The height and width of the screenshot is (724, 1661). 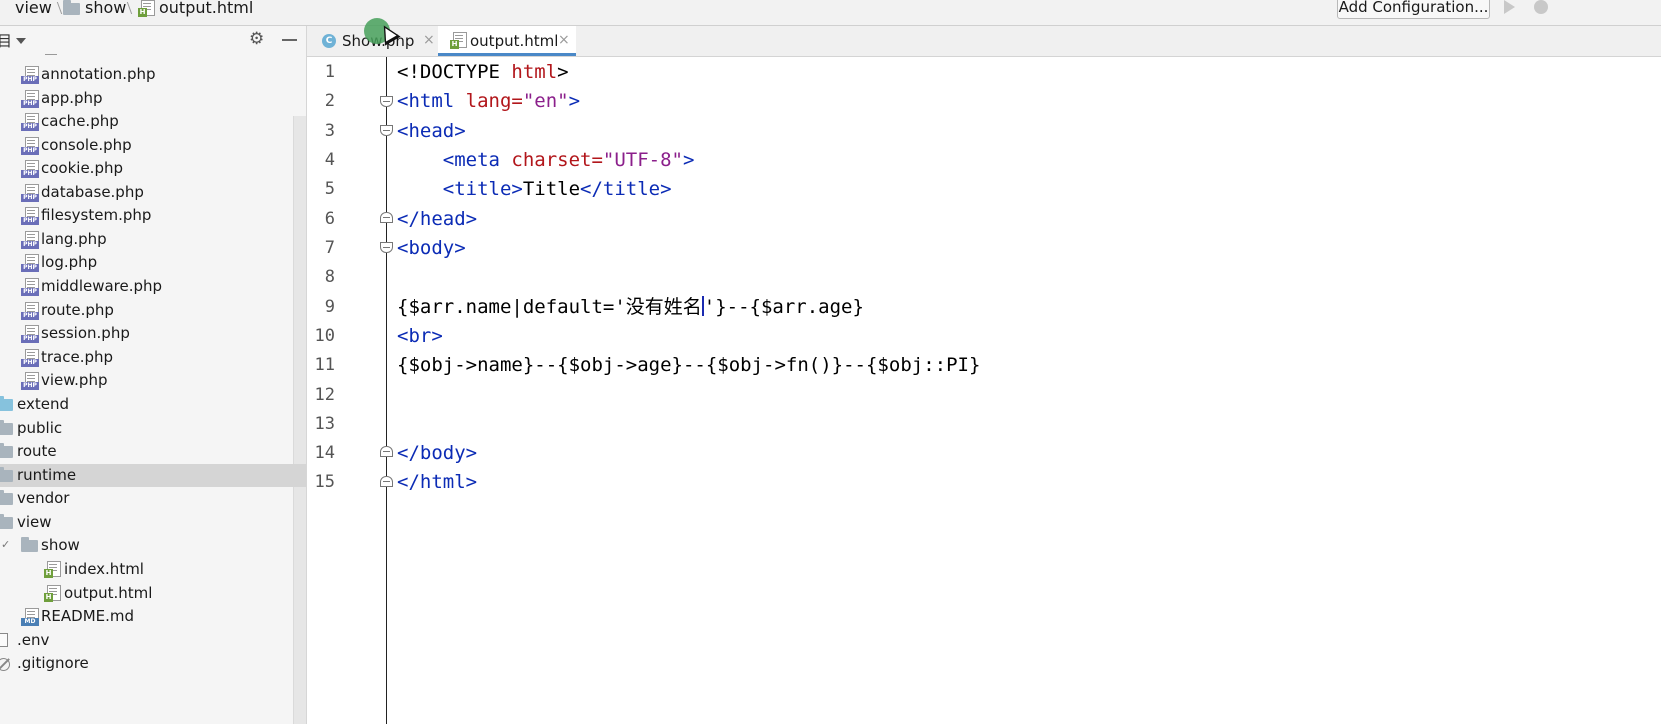 What do you see at coordinates (74, 239) in the screenshot?
I see `file-label: lang.php` at bounding box center [74, 239].